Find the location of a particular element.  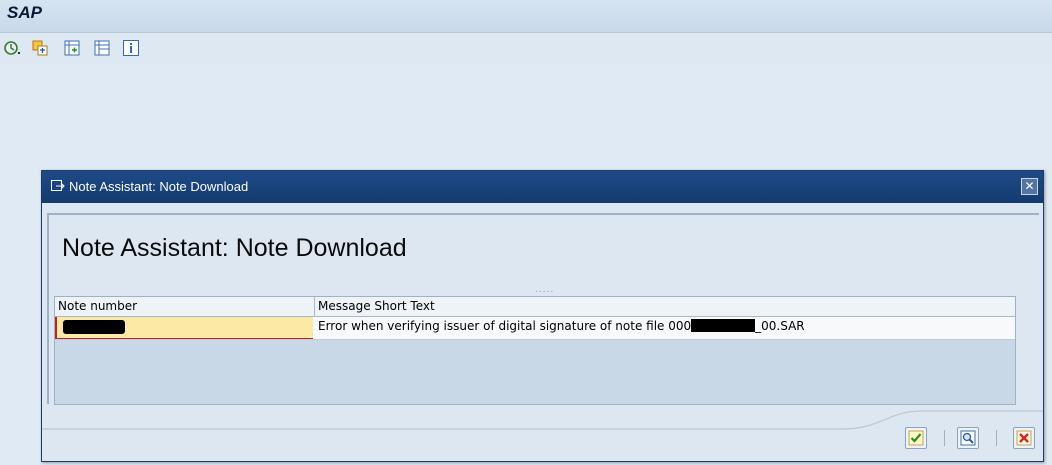

app-title: SAP is located at coordinates (24, 12).